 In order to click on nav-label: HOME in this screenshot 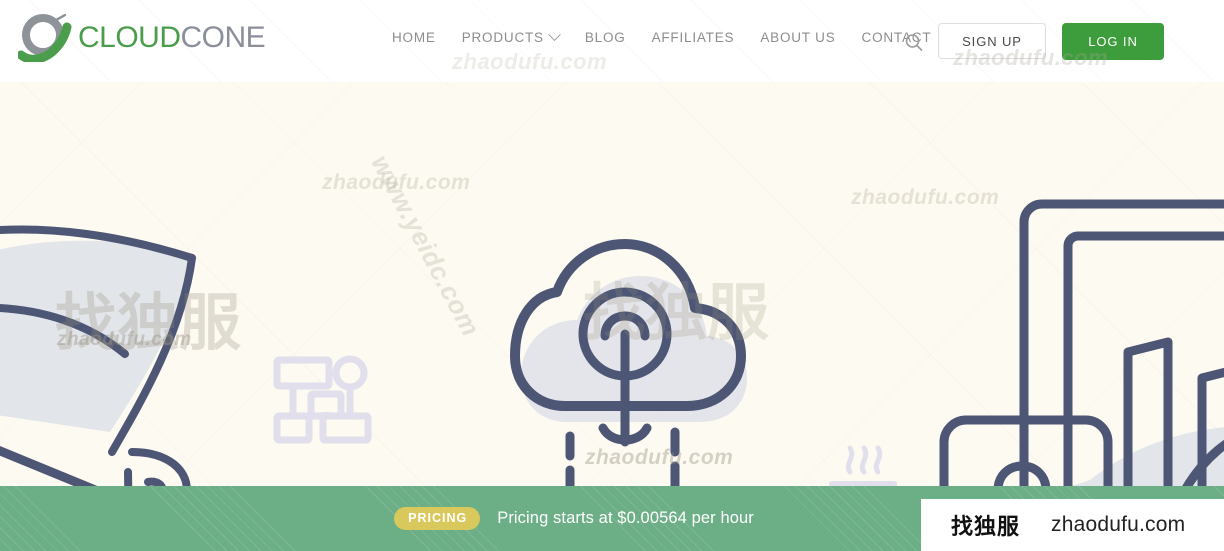, I will do `click(414, 37)`.